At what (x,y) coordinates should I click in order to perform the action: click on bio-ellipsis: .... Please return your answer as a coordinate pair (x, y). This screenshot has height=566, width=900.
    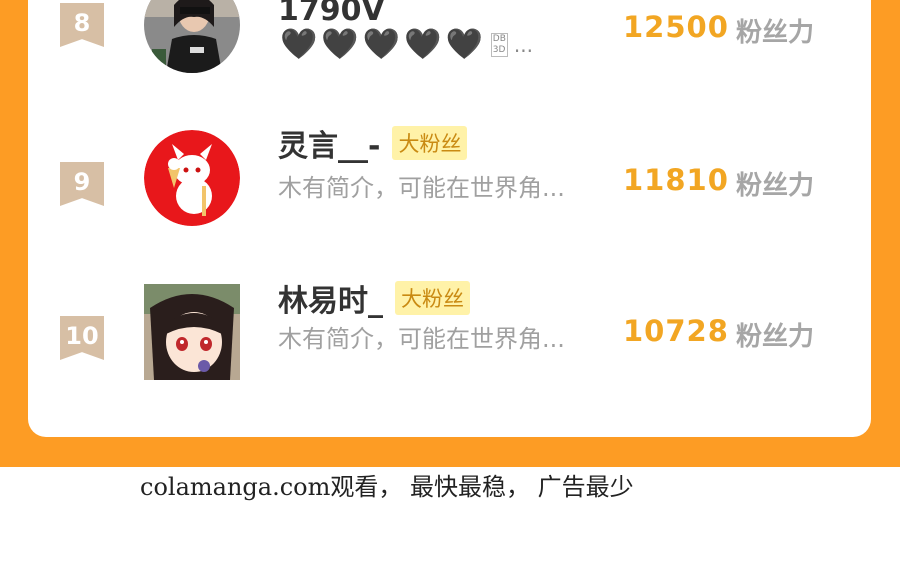
    Looking at the image, I should click on (523, 45).